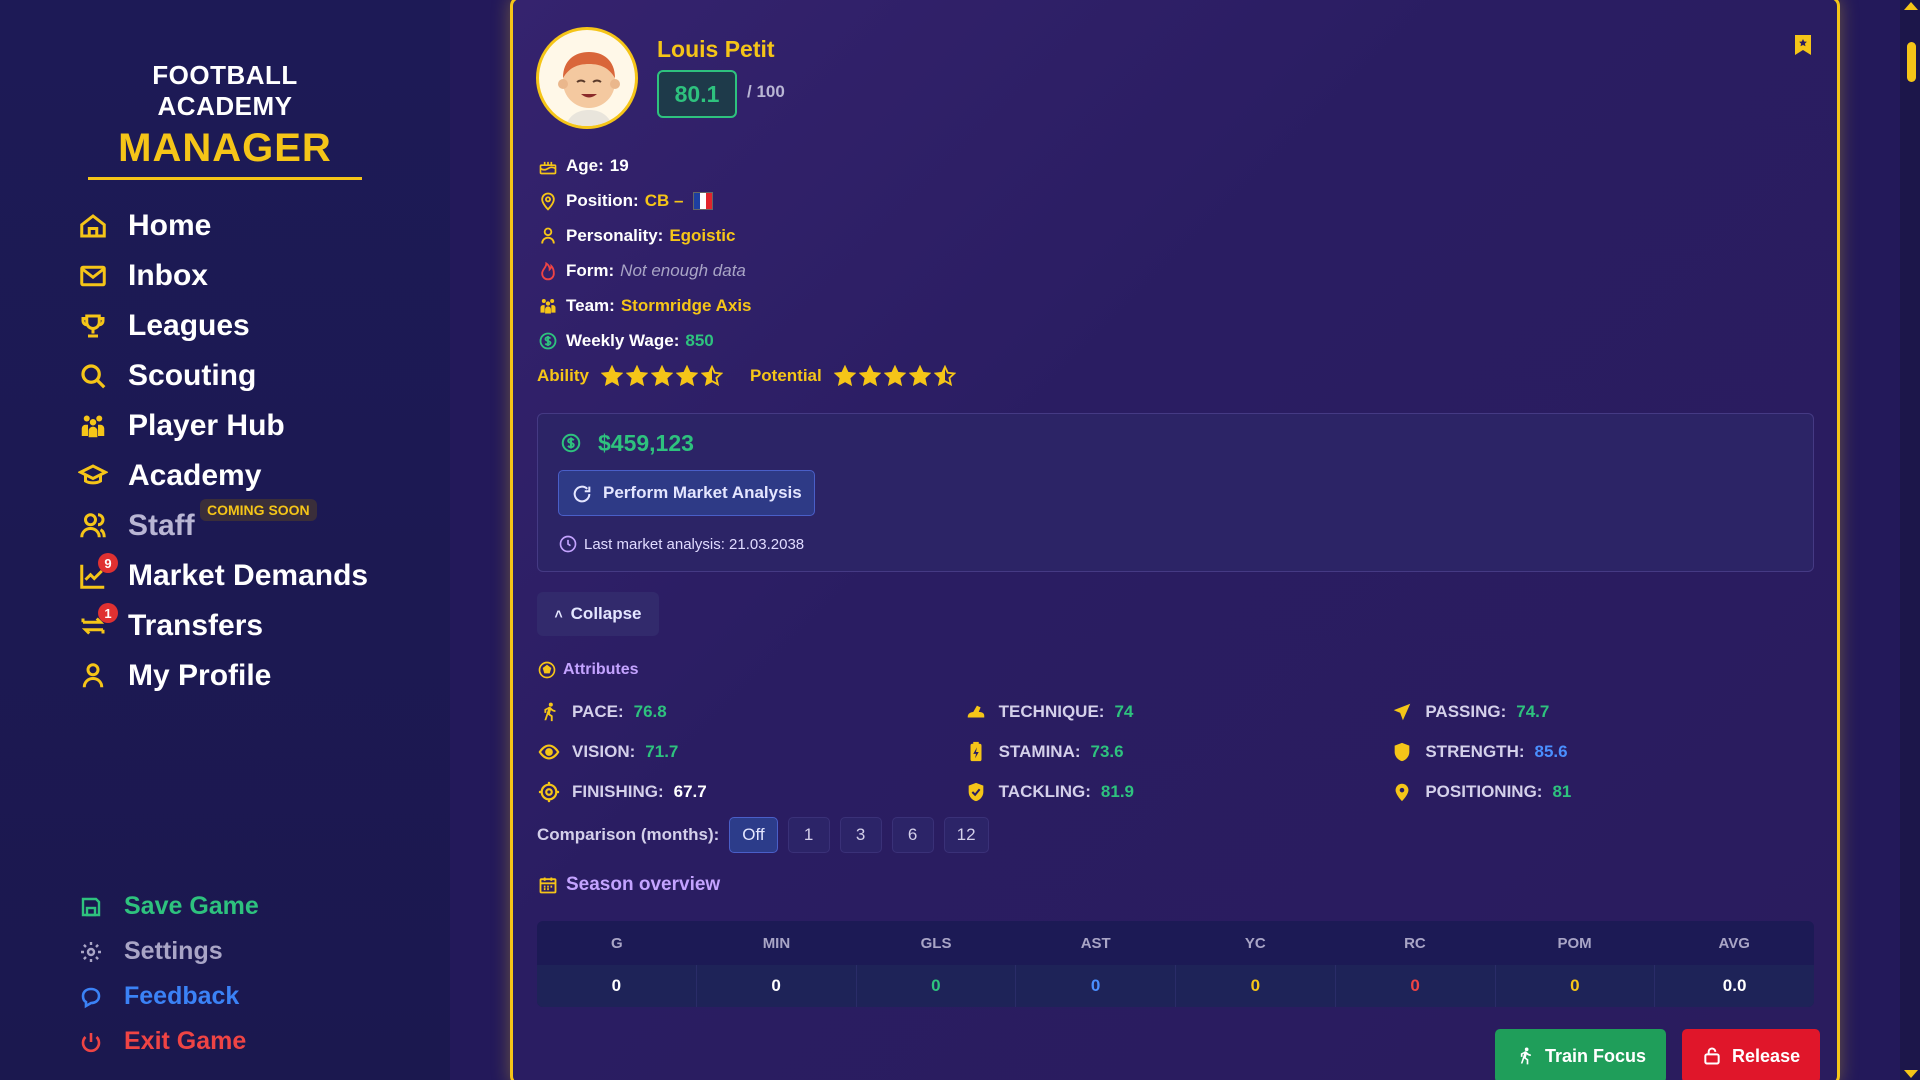 This screenshot has width=1920, height=1080. Describe the element at coordinates (182, 996) in the screenshot. I see `feedback-label: Feedback` at that location.